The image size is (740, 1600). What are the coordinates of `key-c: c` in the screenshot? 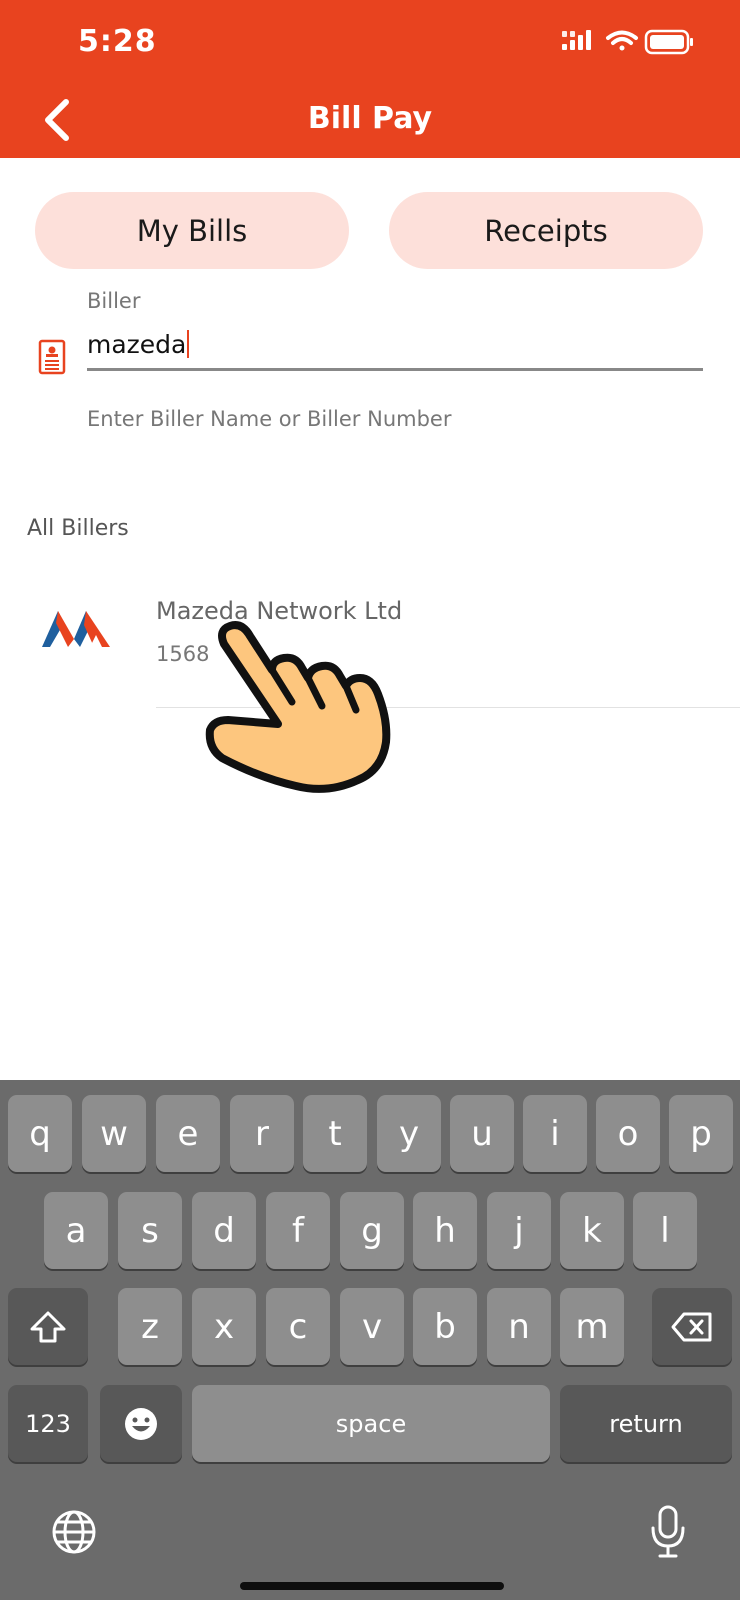 It's located at (298, 1326).